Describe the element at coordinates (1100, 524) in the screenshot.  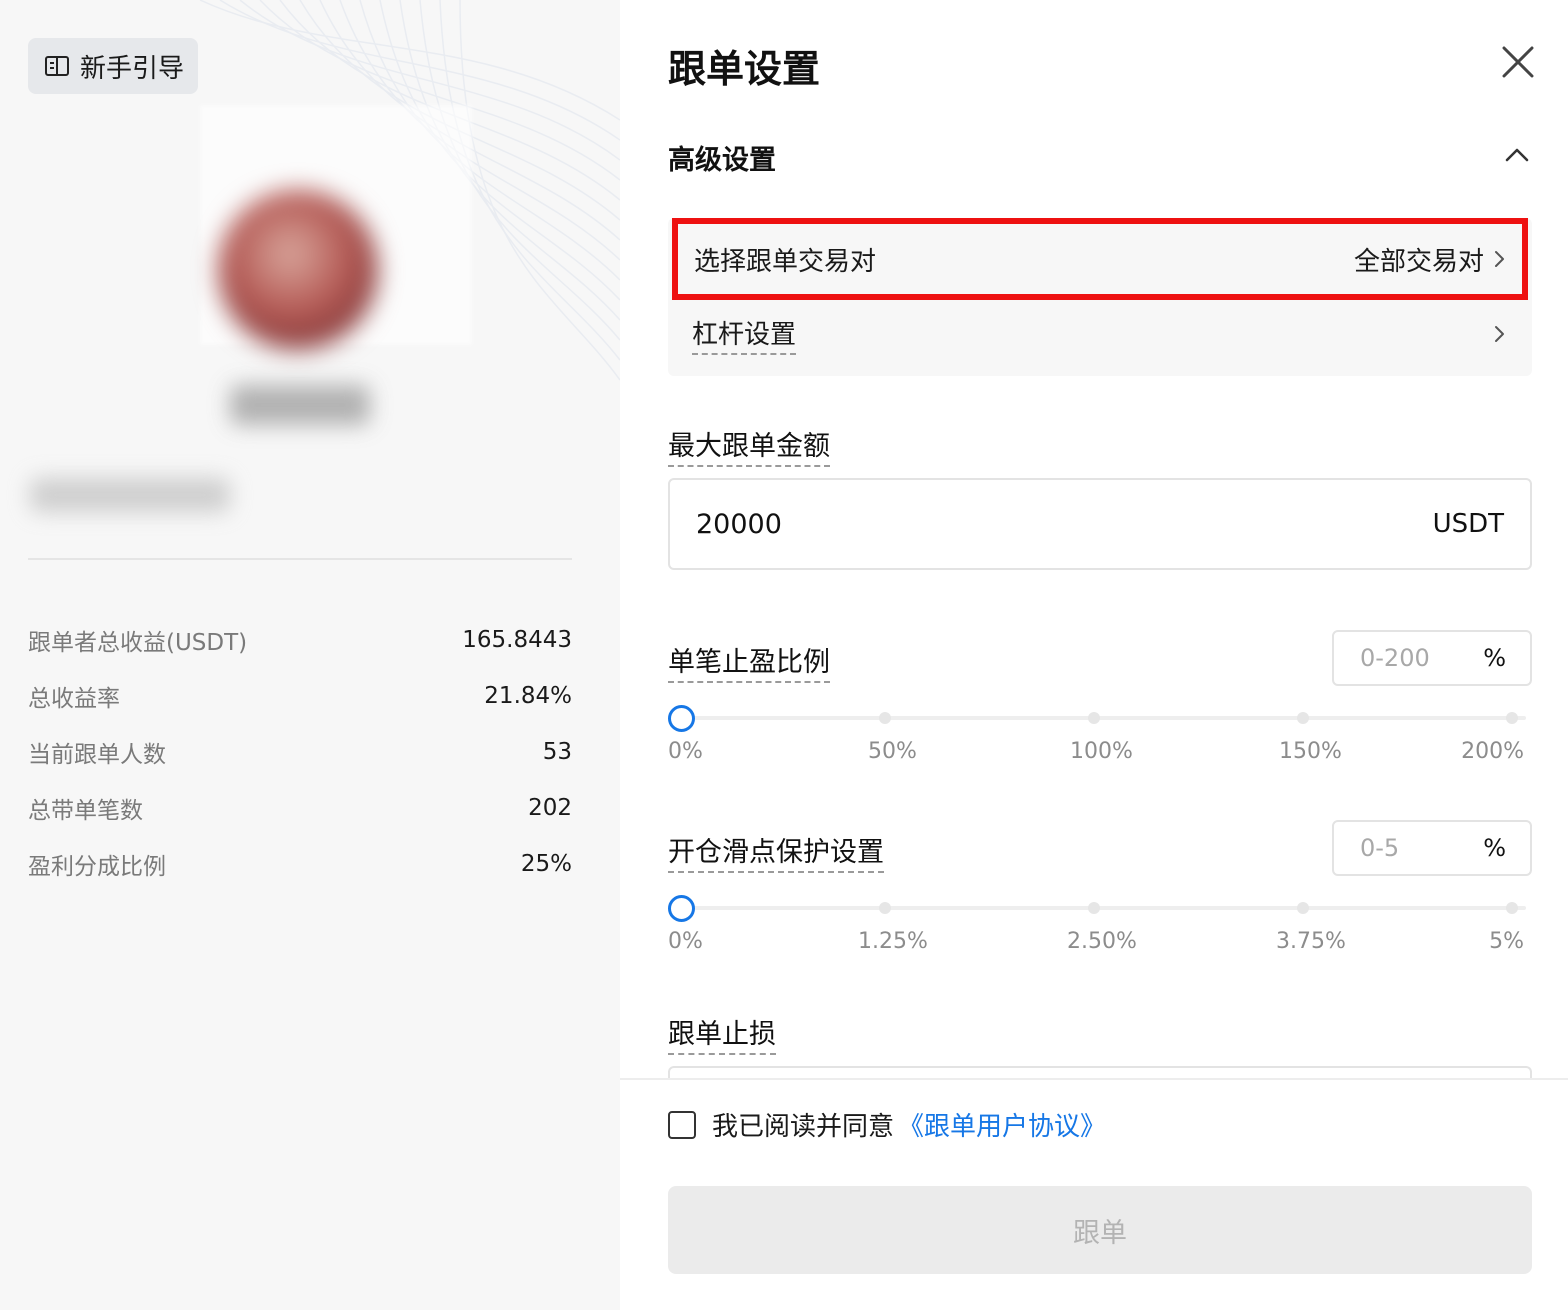
I see `max-amount-input: 20000 USDT` at that location.